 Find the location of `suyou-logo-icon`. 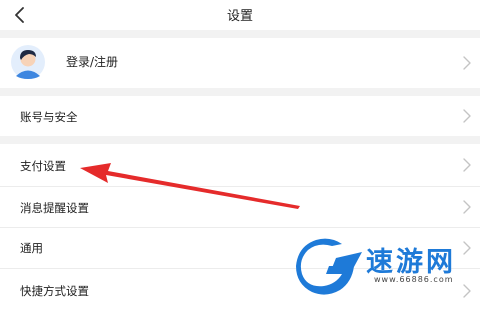

suyou-logo-icon is located at coordinates (329, 266).